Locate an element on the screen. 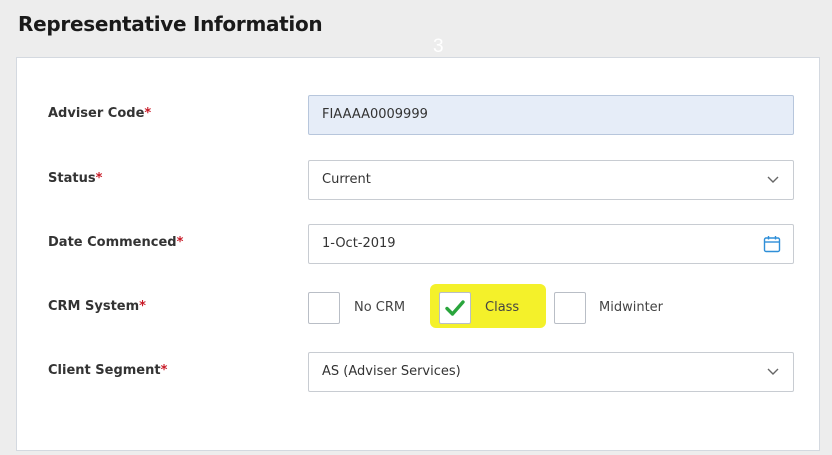 This screenshot has height=455, width=832. calendar-icon is located at coordinates (772, 244).